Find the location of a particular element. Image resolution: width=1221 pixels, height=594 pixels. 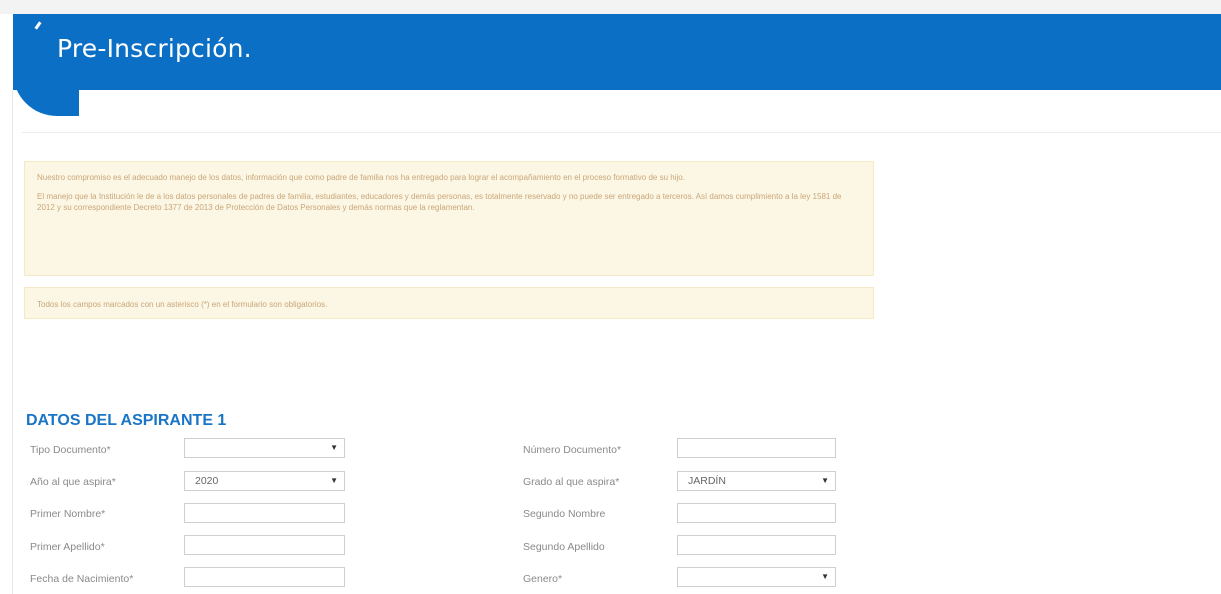

primer-nombre-input is located at coordinates (264, 513).